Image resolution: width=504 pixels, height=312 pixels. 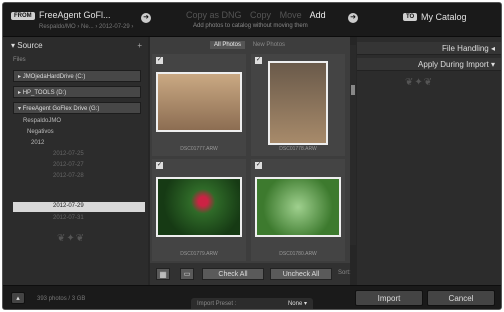 What do you see at coordinates (353, 90) in the screenshot?
I see `scroll-thumb` at bounding box center [353, 90].